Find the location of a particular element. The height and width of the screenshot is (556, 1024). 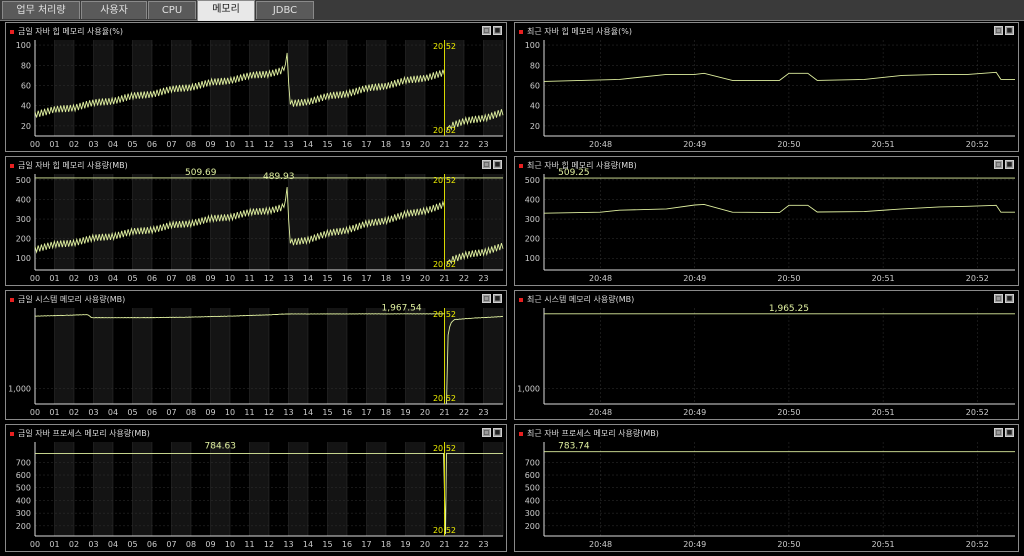

y-tick-label: 60 is located at coordinates (535, 85).